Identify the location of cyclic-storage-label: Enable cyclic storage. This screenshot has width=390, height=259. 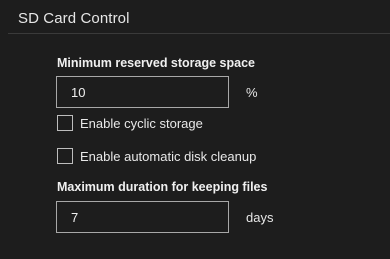
(141, 123).